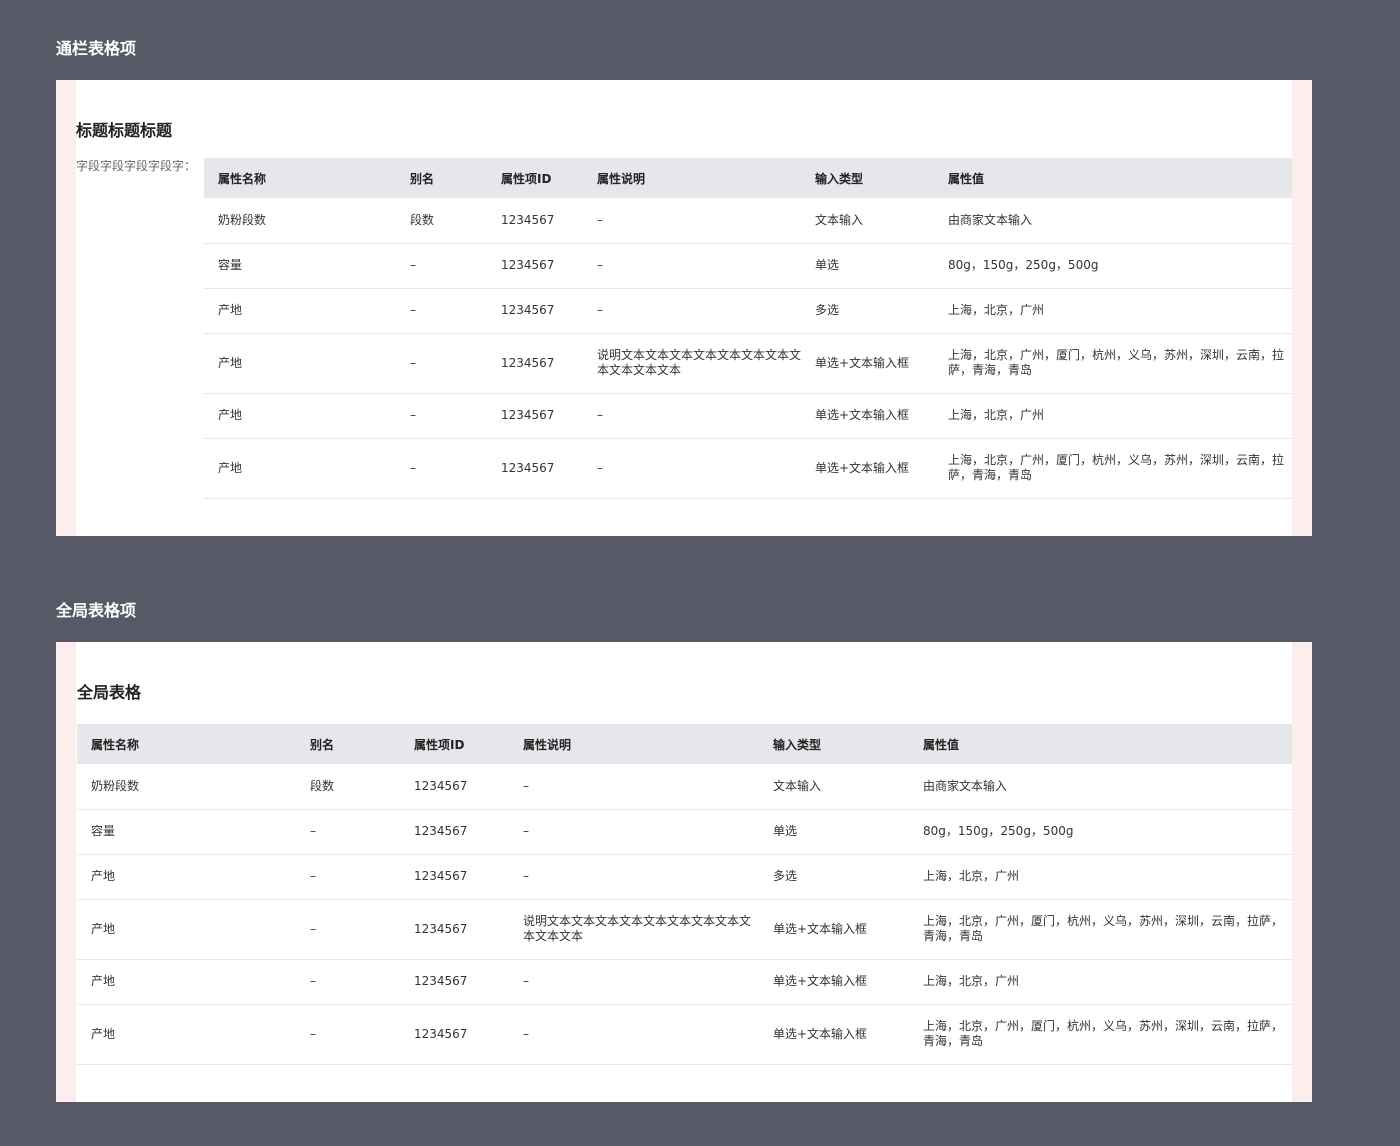  Describe the element at coordinates (109, 692) in the screenshot. I see `panel-title: 全局表格` at that location.